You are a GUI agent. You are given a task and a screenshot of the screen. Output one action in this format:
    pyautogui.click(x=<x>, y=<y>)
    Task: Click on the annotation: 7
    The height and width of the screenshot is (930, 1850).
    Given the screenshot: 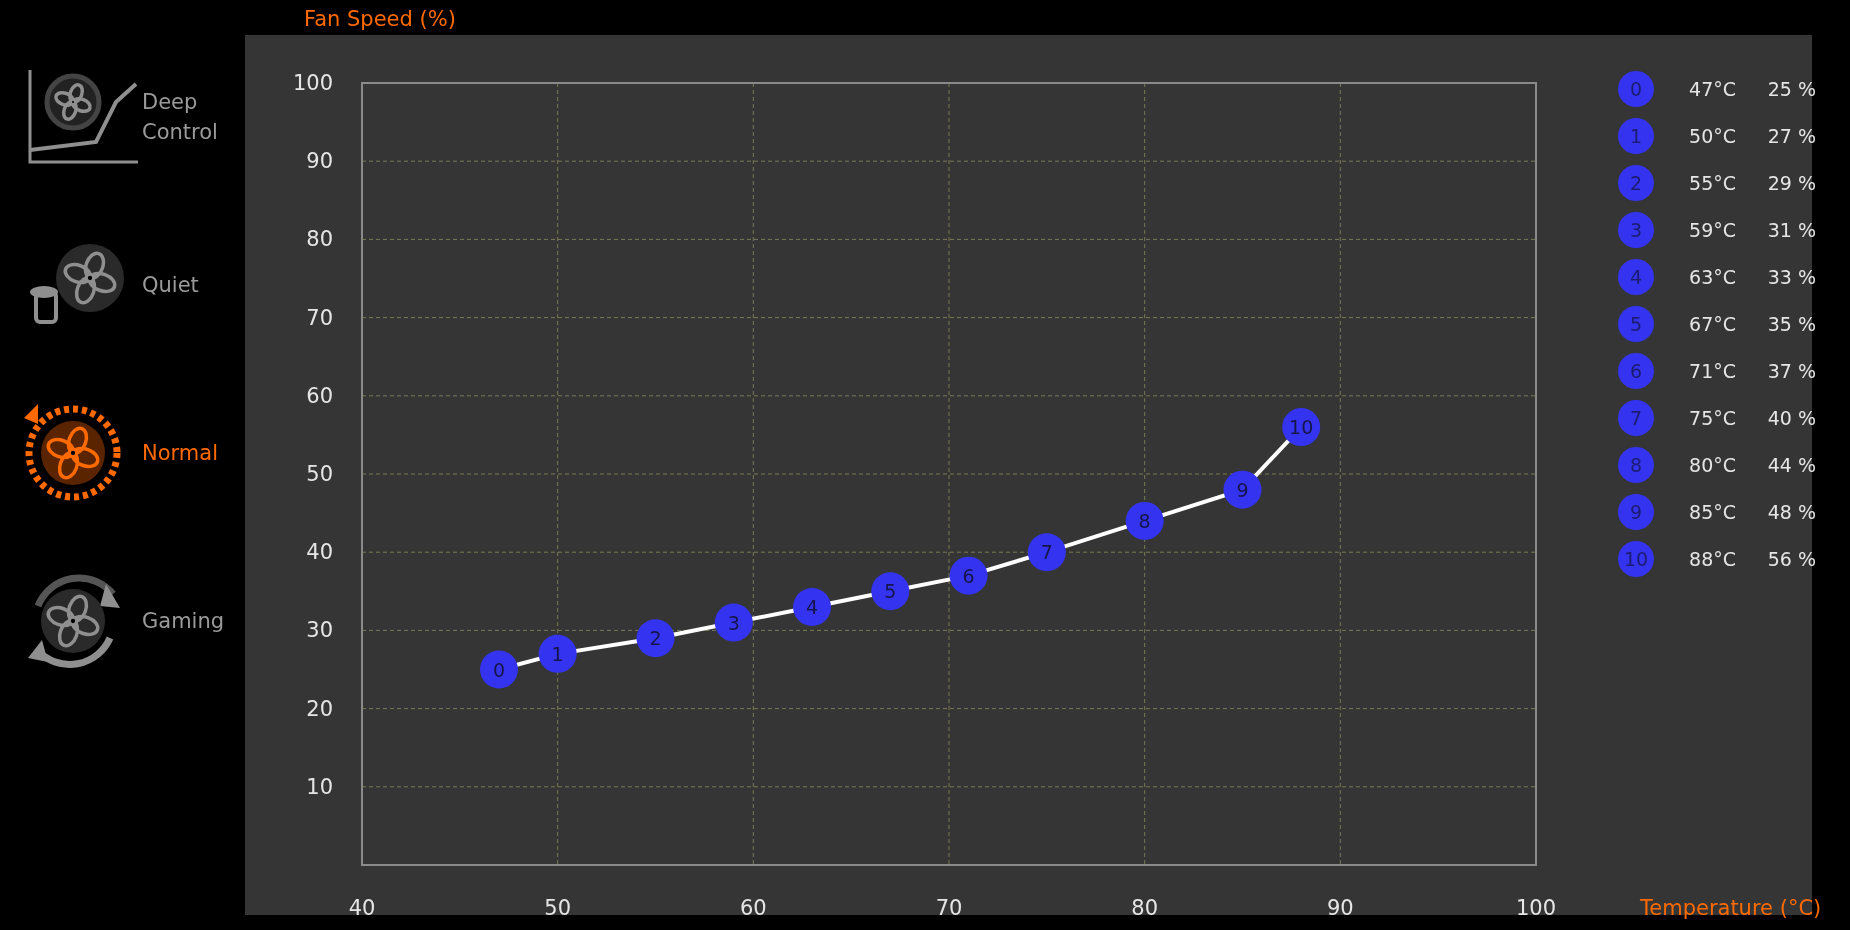 What is the action you would take?
    pyautogui.click(x=1046, y=552)
    